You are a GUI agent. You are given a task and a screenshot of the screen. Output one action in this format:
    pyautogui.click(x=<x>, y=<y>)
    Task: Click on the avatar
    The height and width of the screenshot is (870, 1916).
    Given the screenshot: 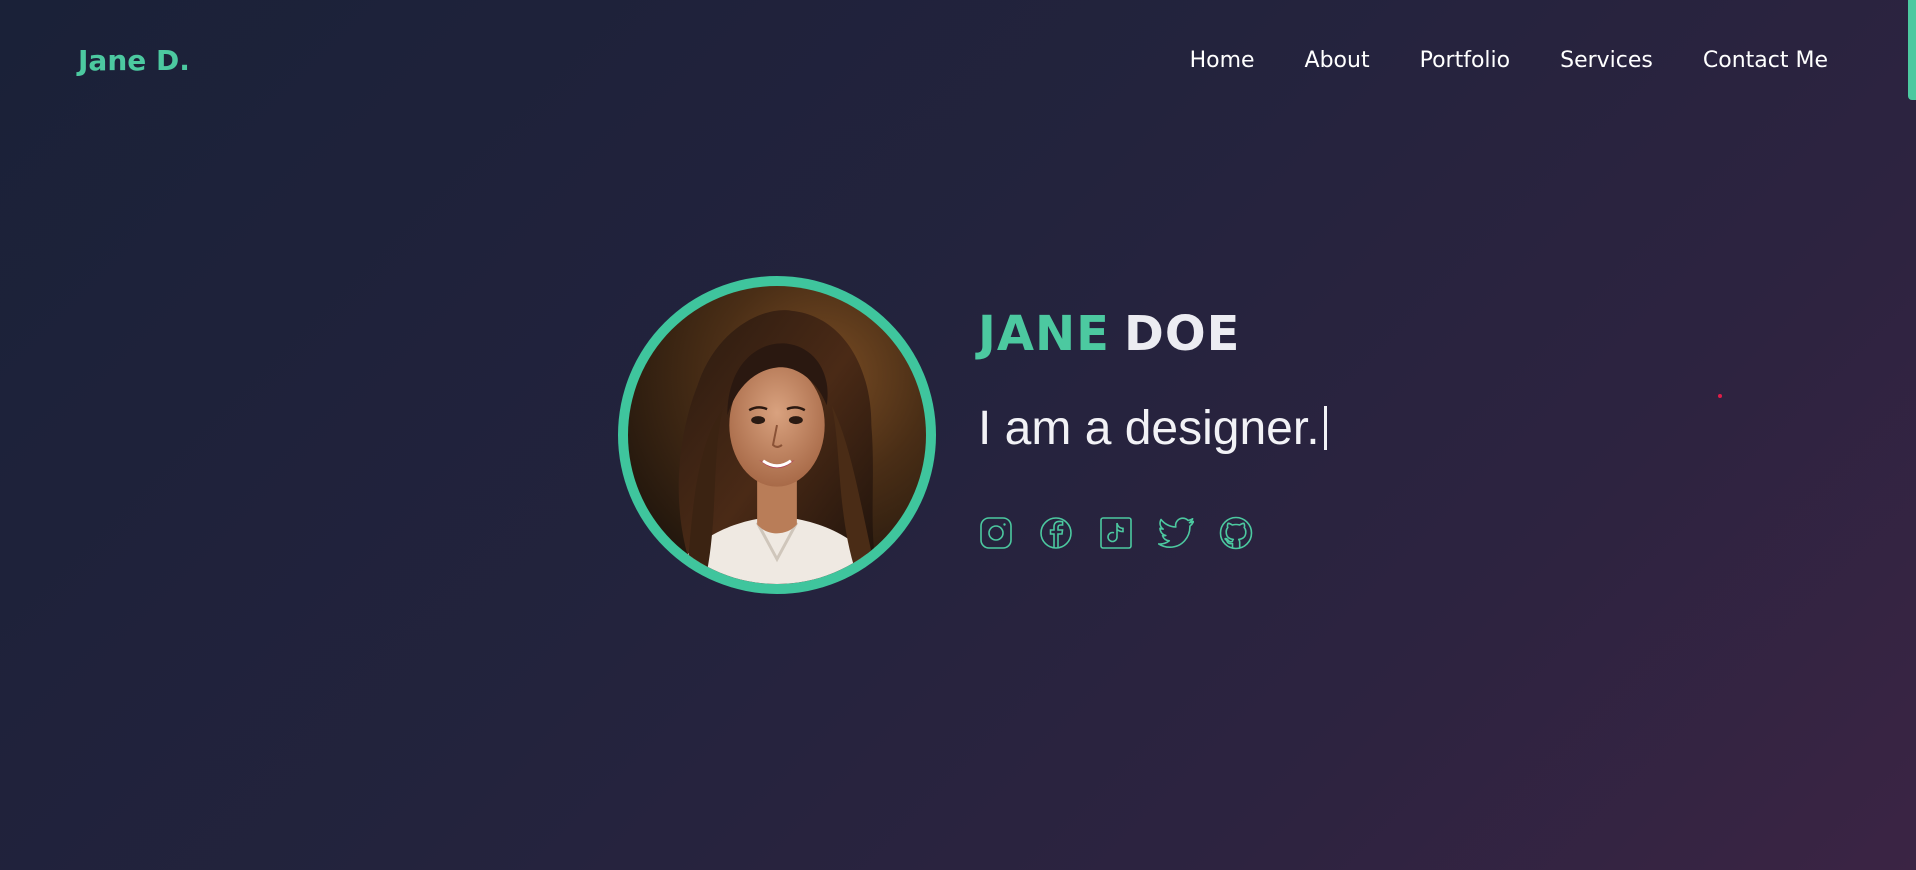 What is the action you would take?
    pyautogui.click(x=777, y=435)
    